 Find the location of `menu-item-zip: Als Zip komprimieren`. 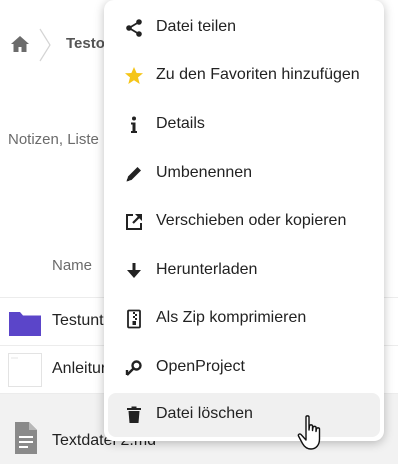

menu-item-zip: Als Zip komprimieren is located at coordinates (244, 319).